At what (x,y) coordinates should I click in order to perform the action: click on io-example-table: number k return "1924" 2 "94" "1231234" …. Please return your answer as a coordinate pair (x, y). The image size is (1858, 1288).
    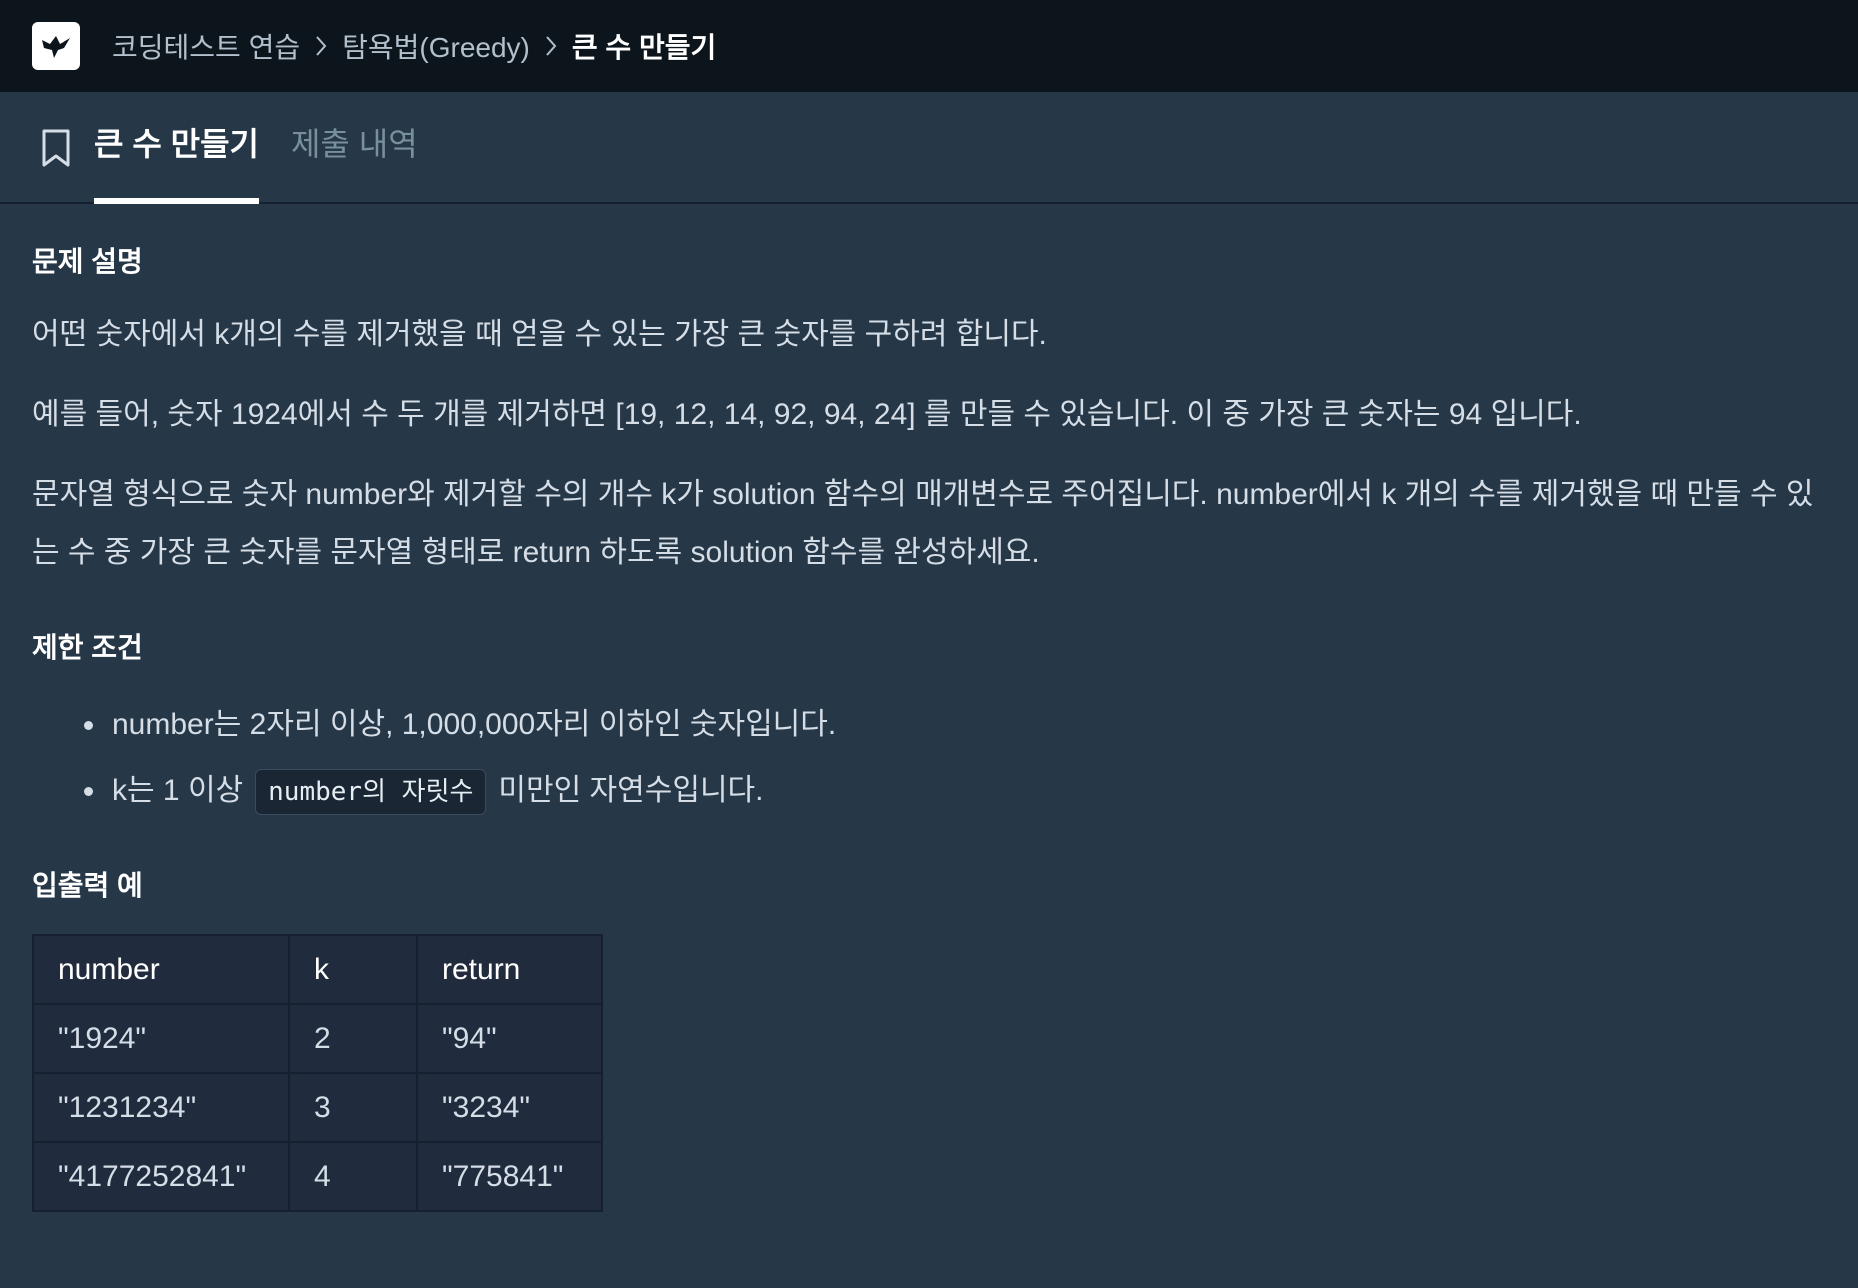
    Looking at the image, I should click on (317, 1073).